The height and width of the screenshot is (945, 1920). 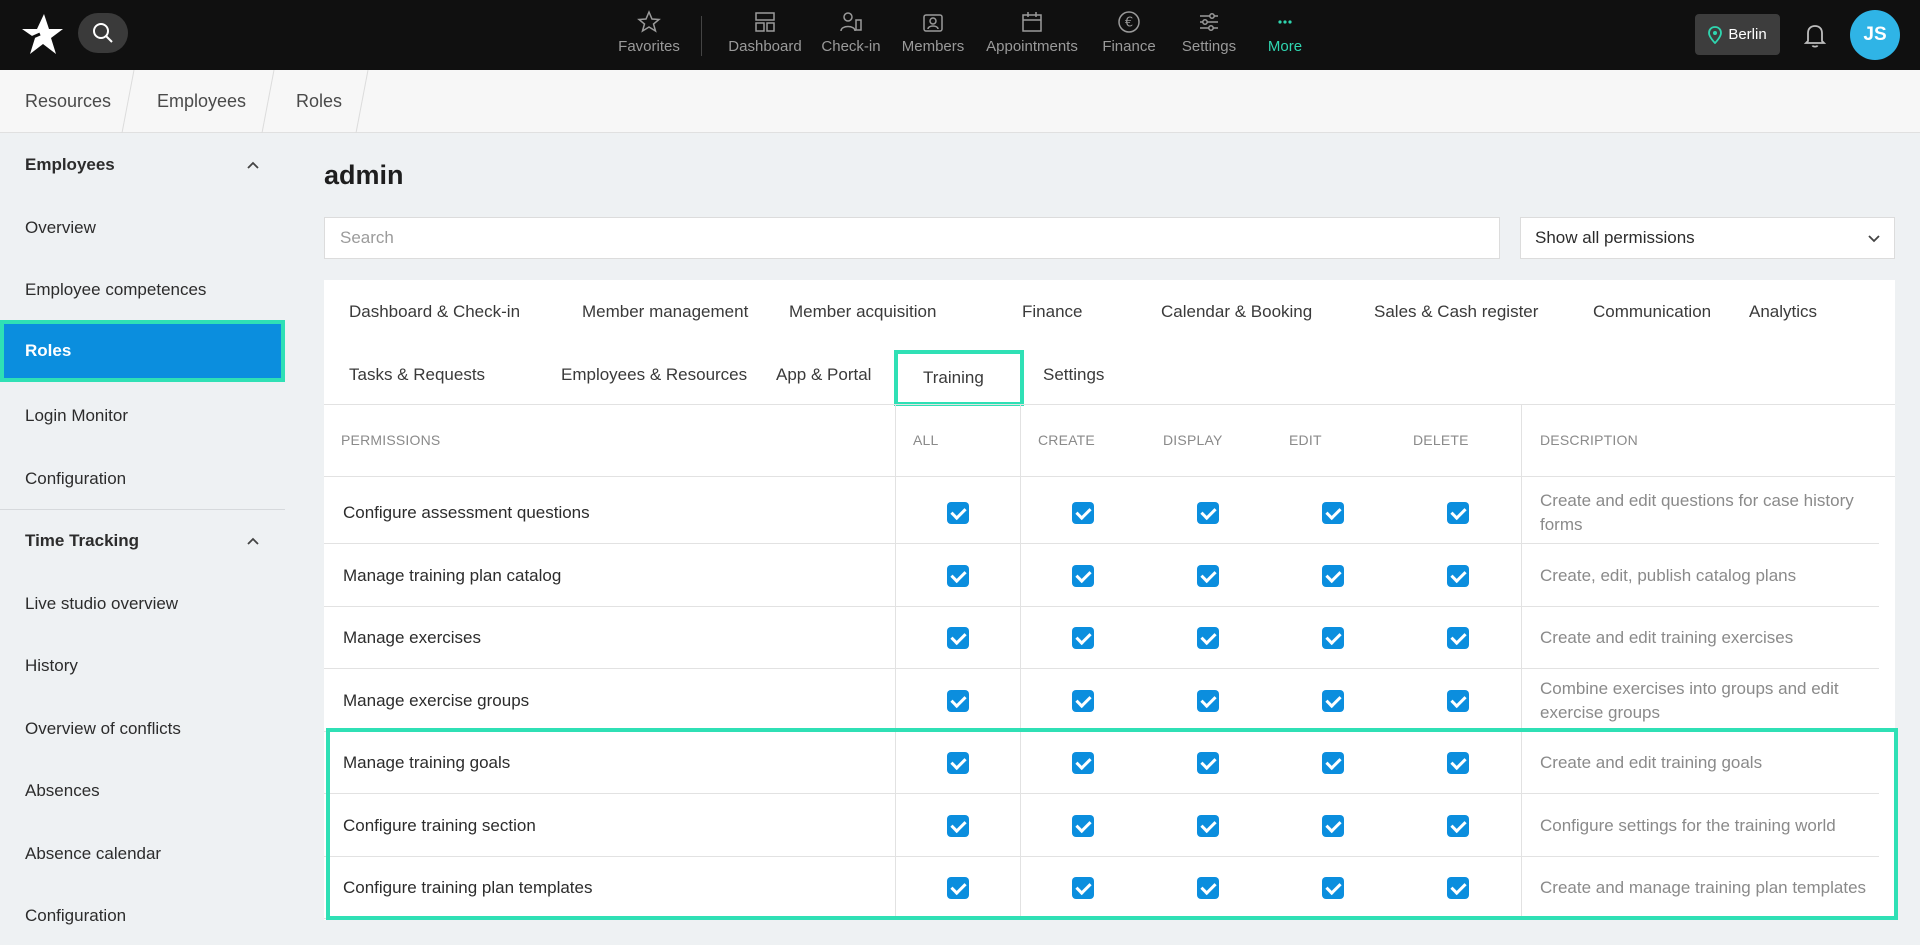 What do you see at coordinates (1285, 32) in the screenshot?
I see `nav-more: More` at bounding box center [1285, 32].